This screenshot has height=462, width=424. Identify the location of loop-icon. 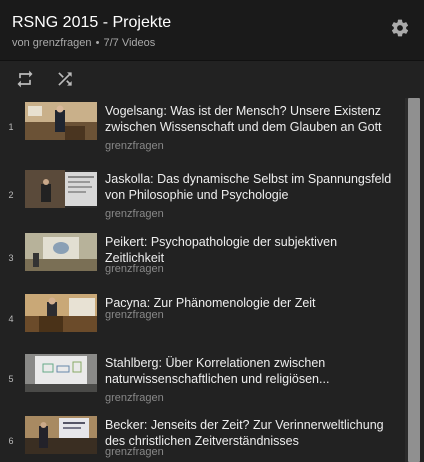
(25, 79).